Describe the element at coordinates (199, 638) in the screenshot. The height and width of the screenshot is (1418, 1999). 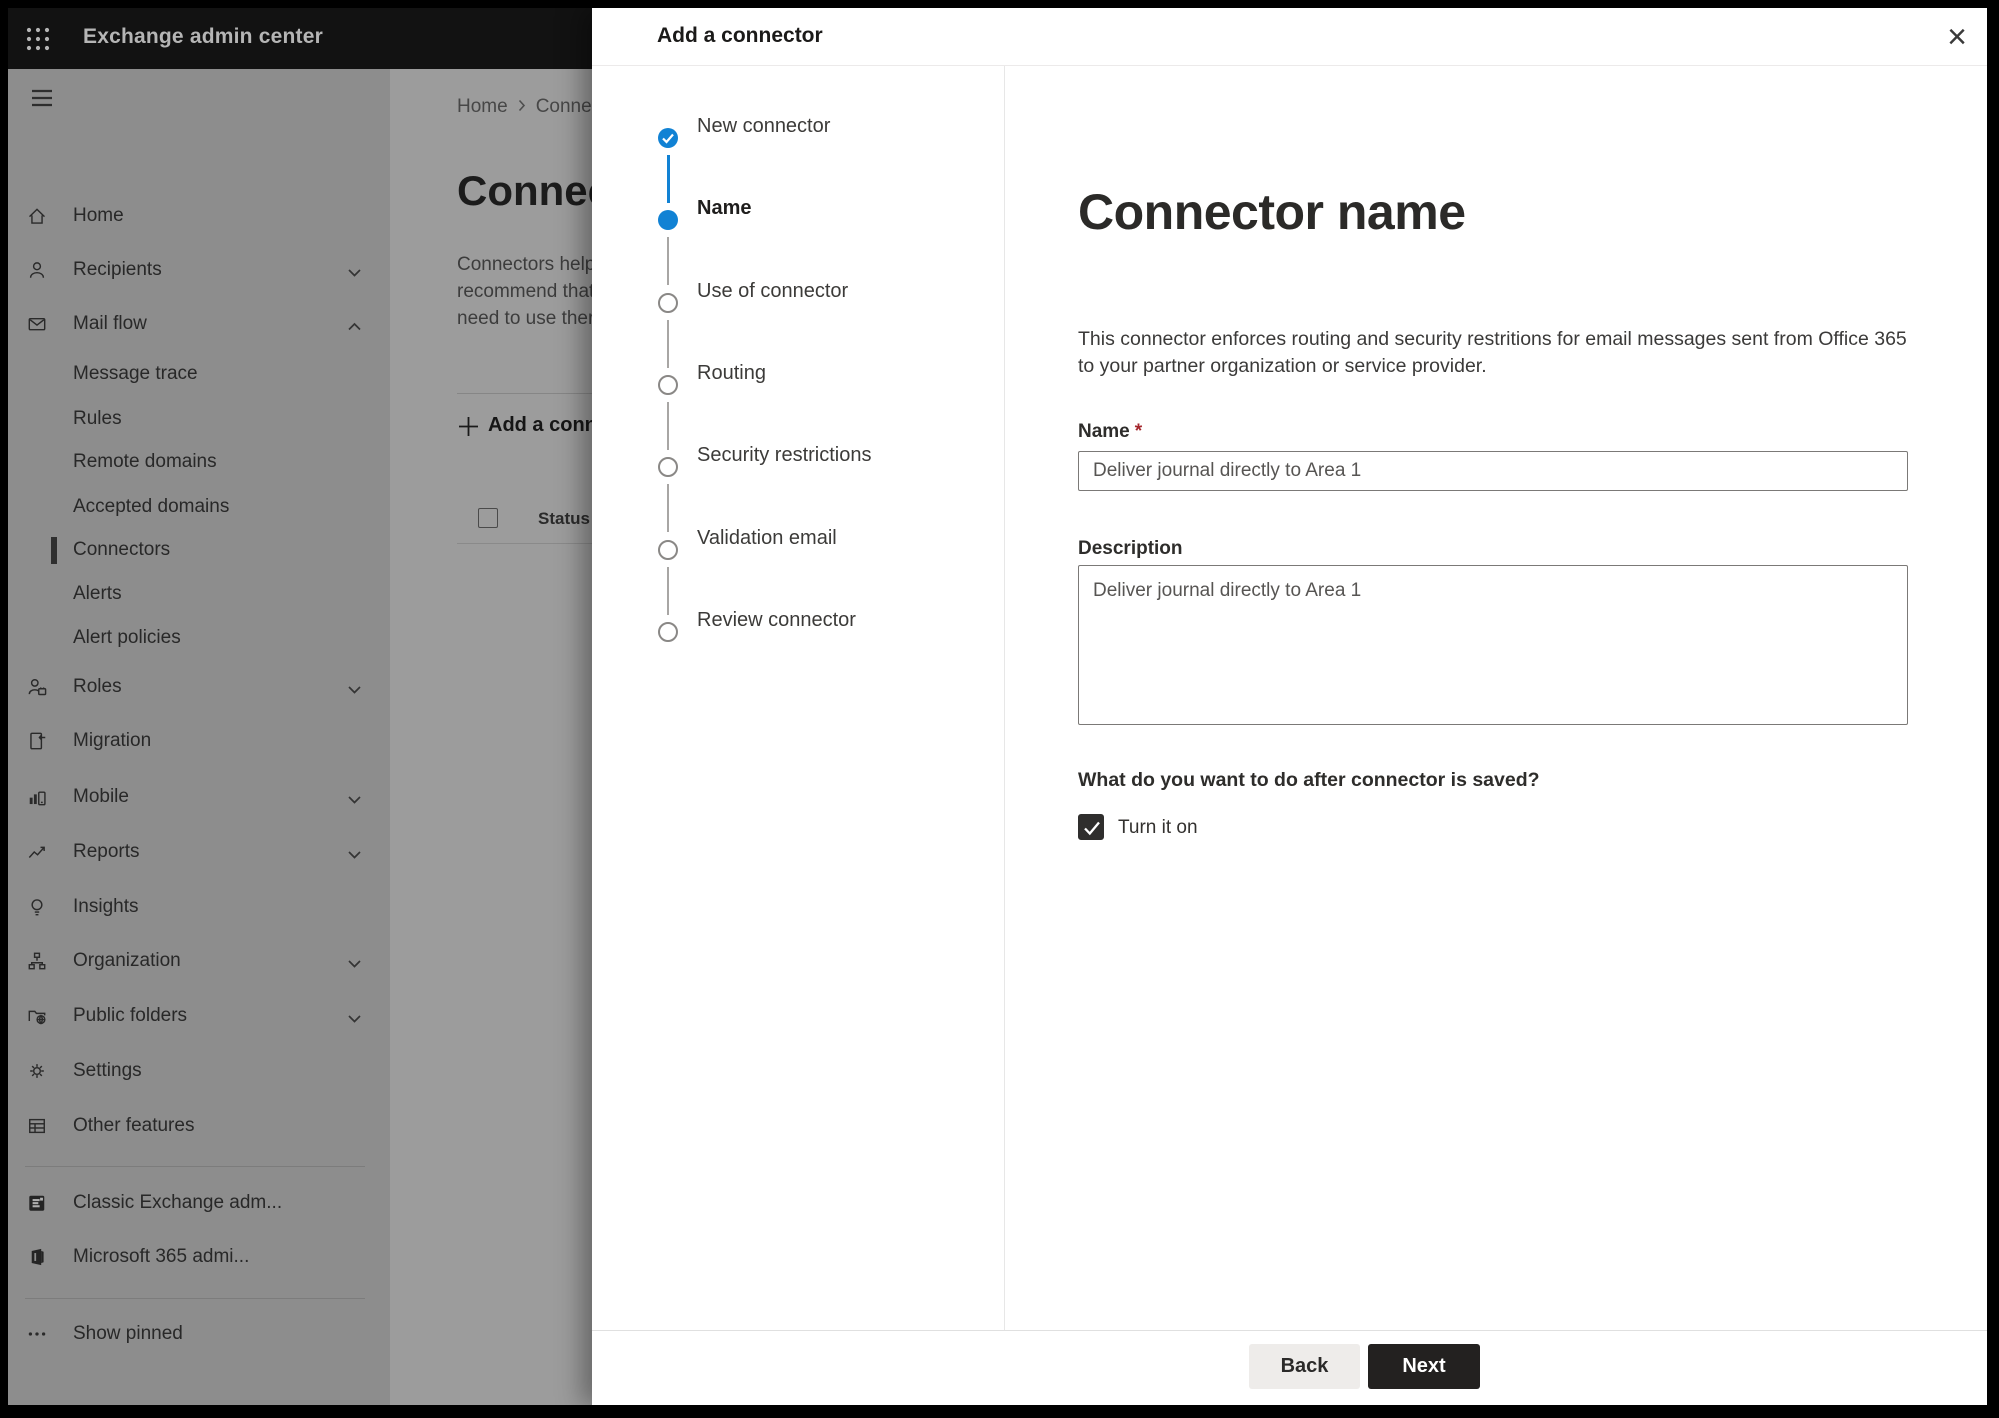
I see `sidebar-item-alert-policies: Alert policies` at that location.